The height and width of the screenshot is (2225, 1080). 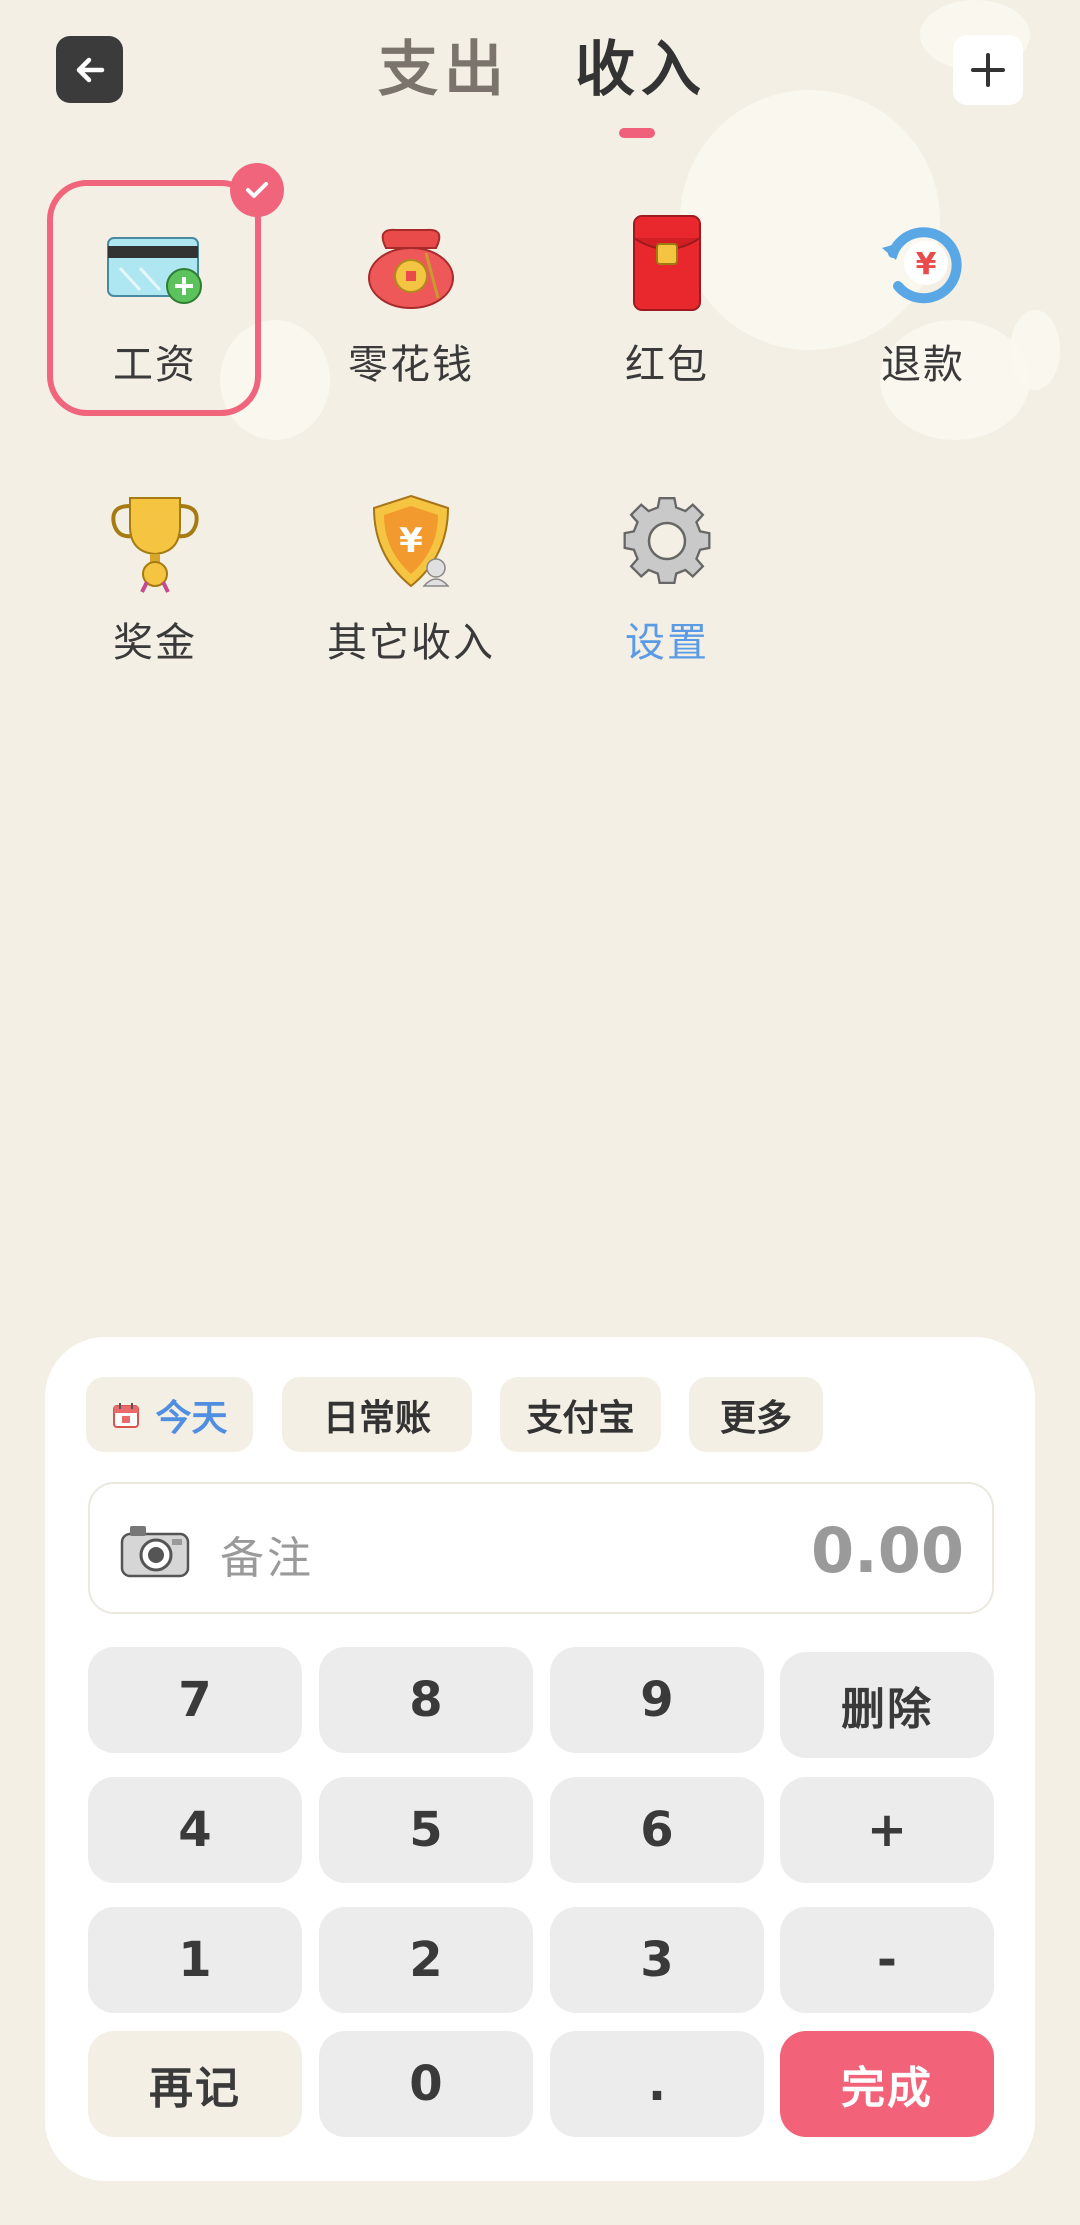 What do you see at coordinates (637, 133) in the screenshot?
I see `active-tab-indicator` at bounding box center [637, 133].